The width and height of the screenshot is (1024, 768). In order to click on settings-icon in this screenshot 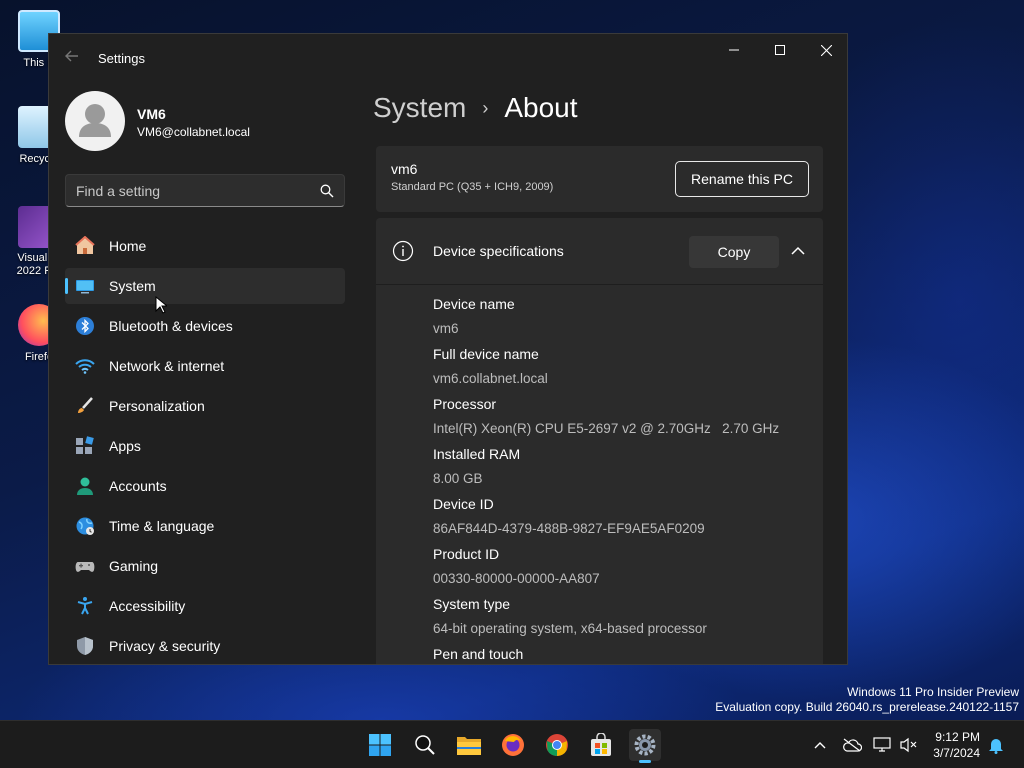, I will do `click(645, 745)`.